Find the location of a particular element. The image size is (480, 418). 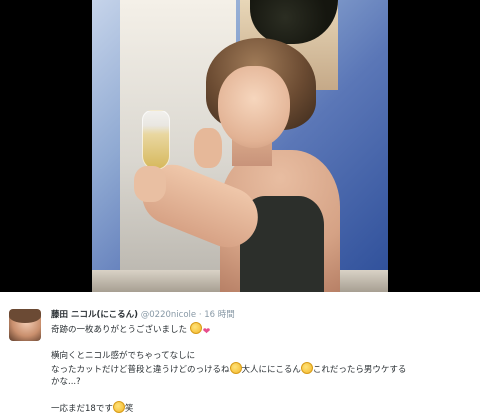

photo-person-hand is located at coordinates (208, 148).